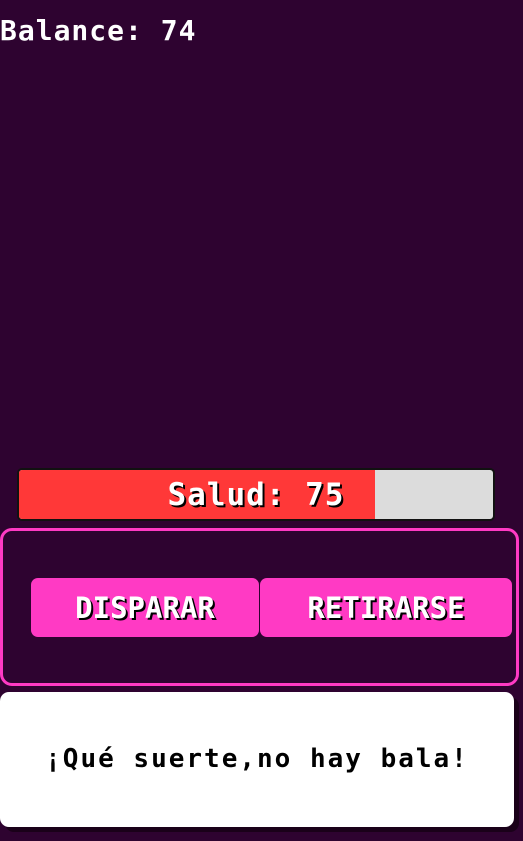 The width and height of the screenshot is (523, 841). I want to click on health-label: Salud: 75, so click(256, 494).